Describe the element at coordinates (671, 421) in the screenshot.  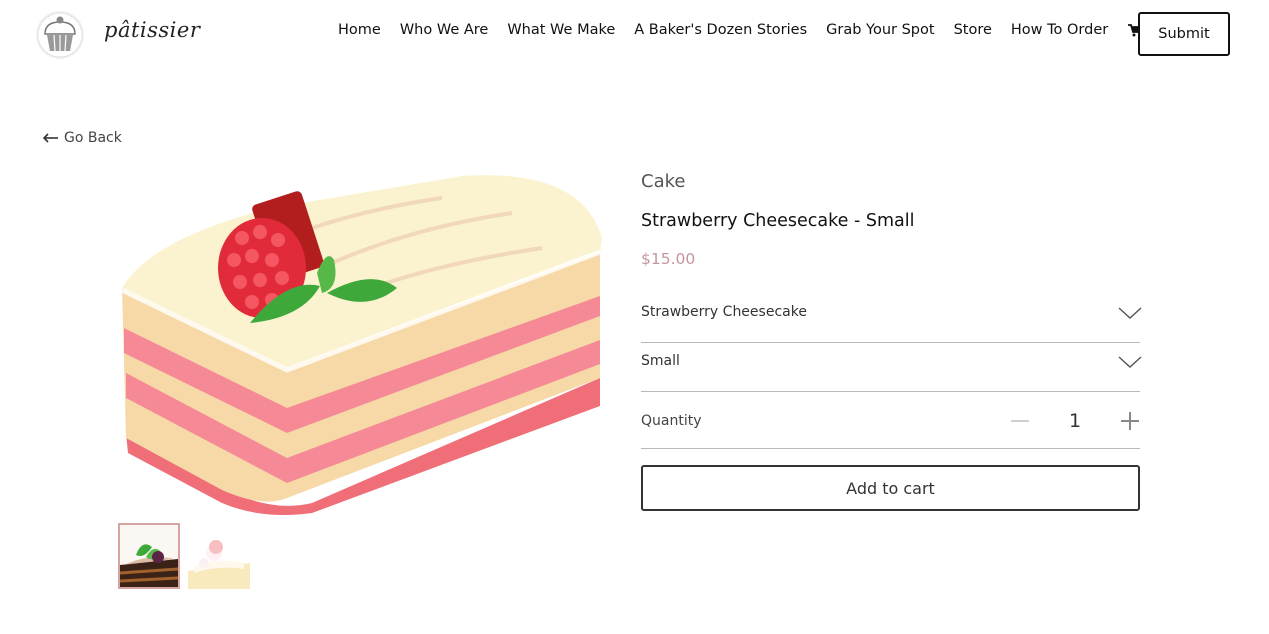
I see `quantity-label: Quantity` at that location.